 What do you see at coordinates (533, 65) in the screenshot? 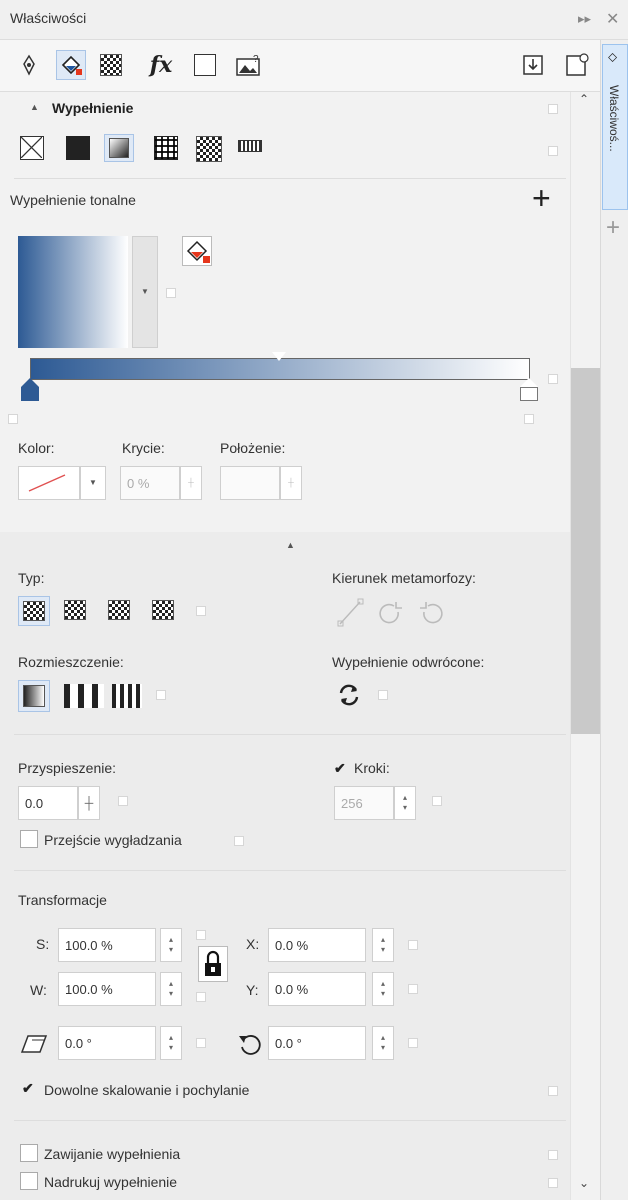
I see `import-icon` at bounding box center [533, 65].